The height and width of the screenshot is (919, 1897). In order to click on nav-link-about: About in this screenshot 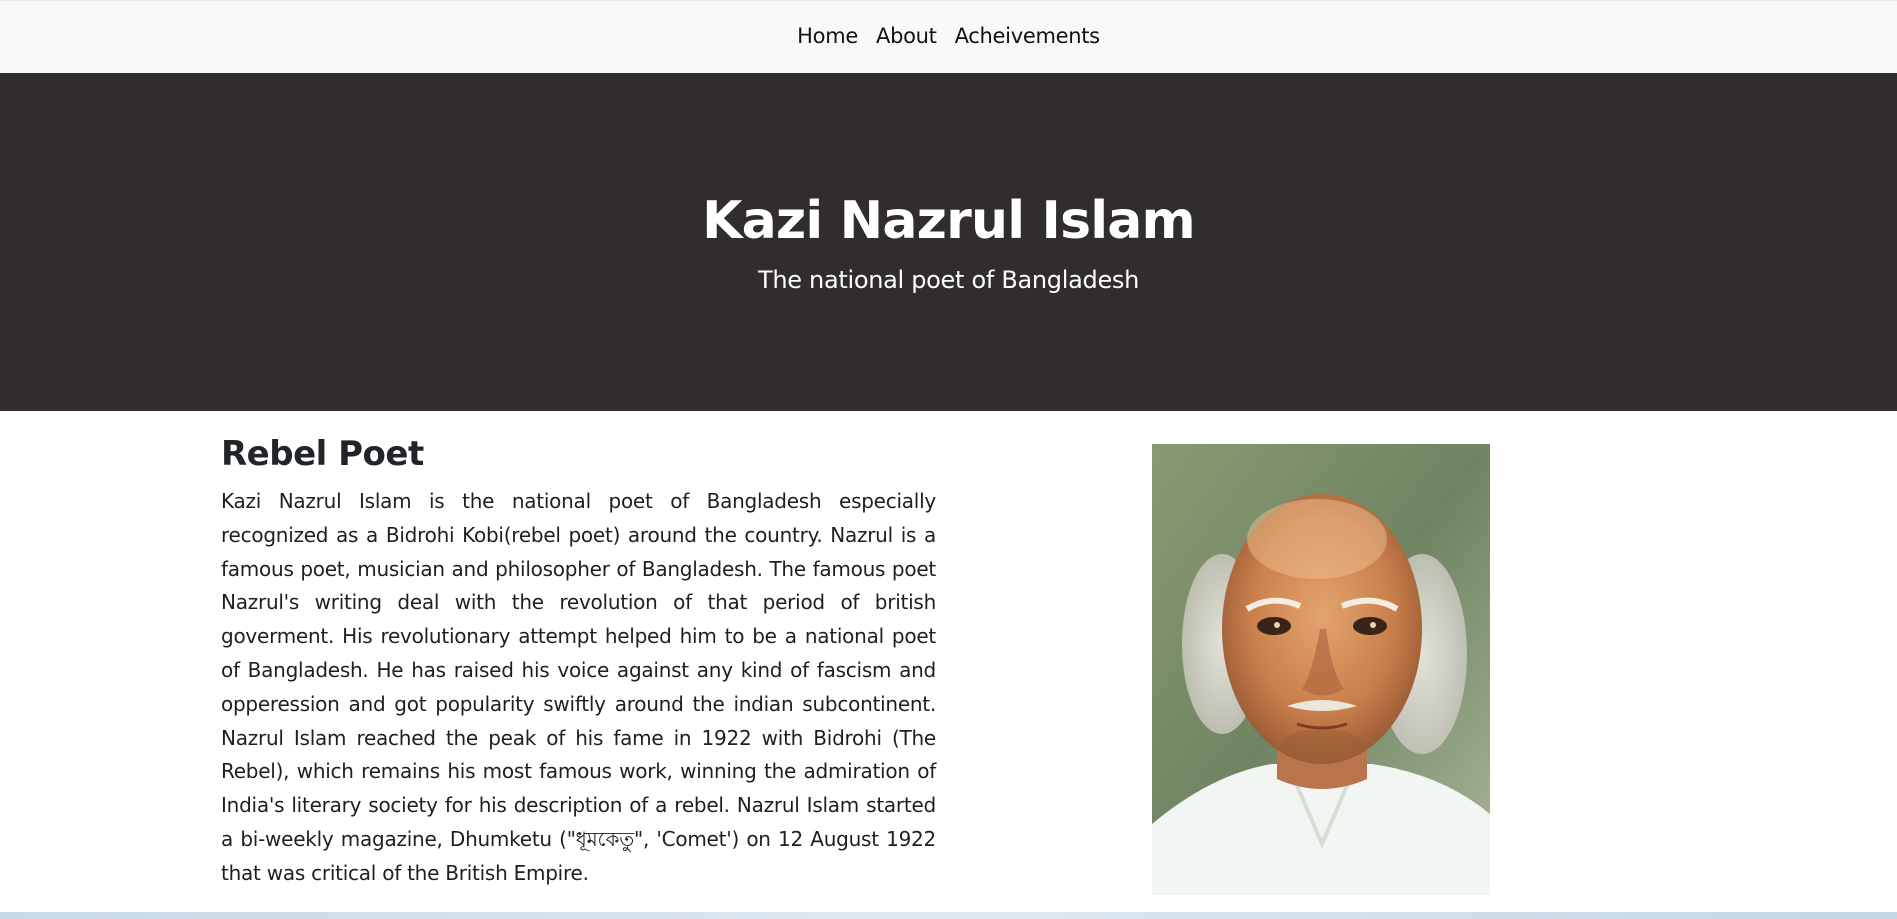, I will do `click(906, 36)`.